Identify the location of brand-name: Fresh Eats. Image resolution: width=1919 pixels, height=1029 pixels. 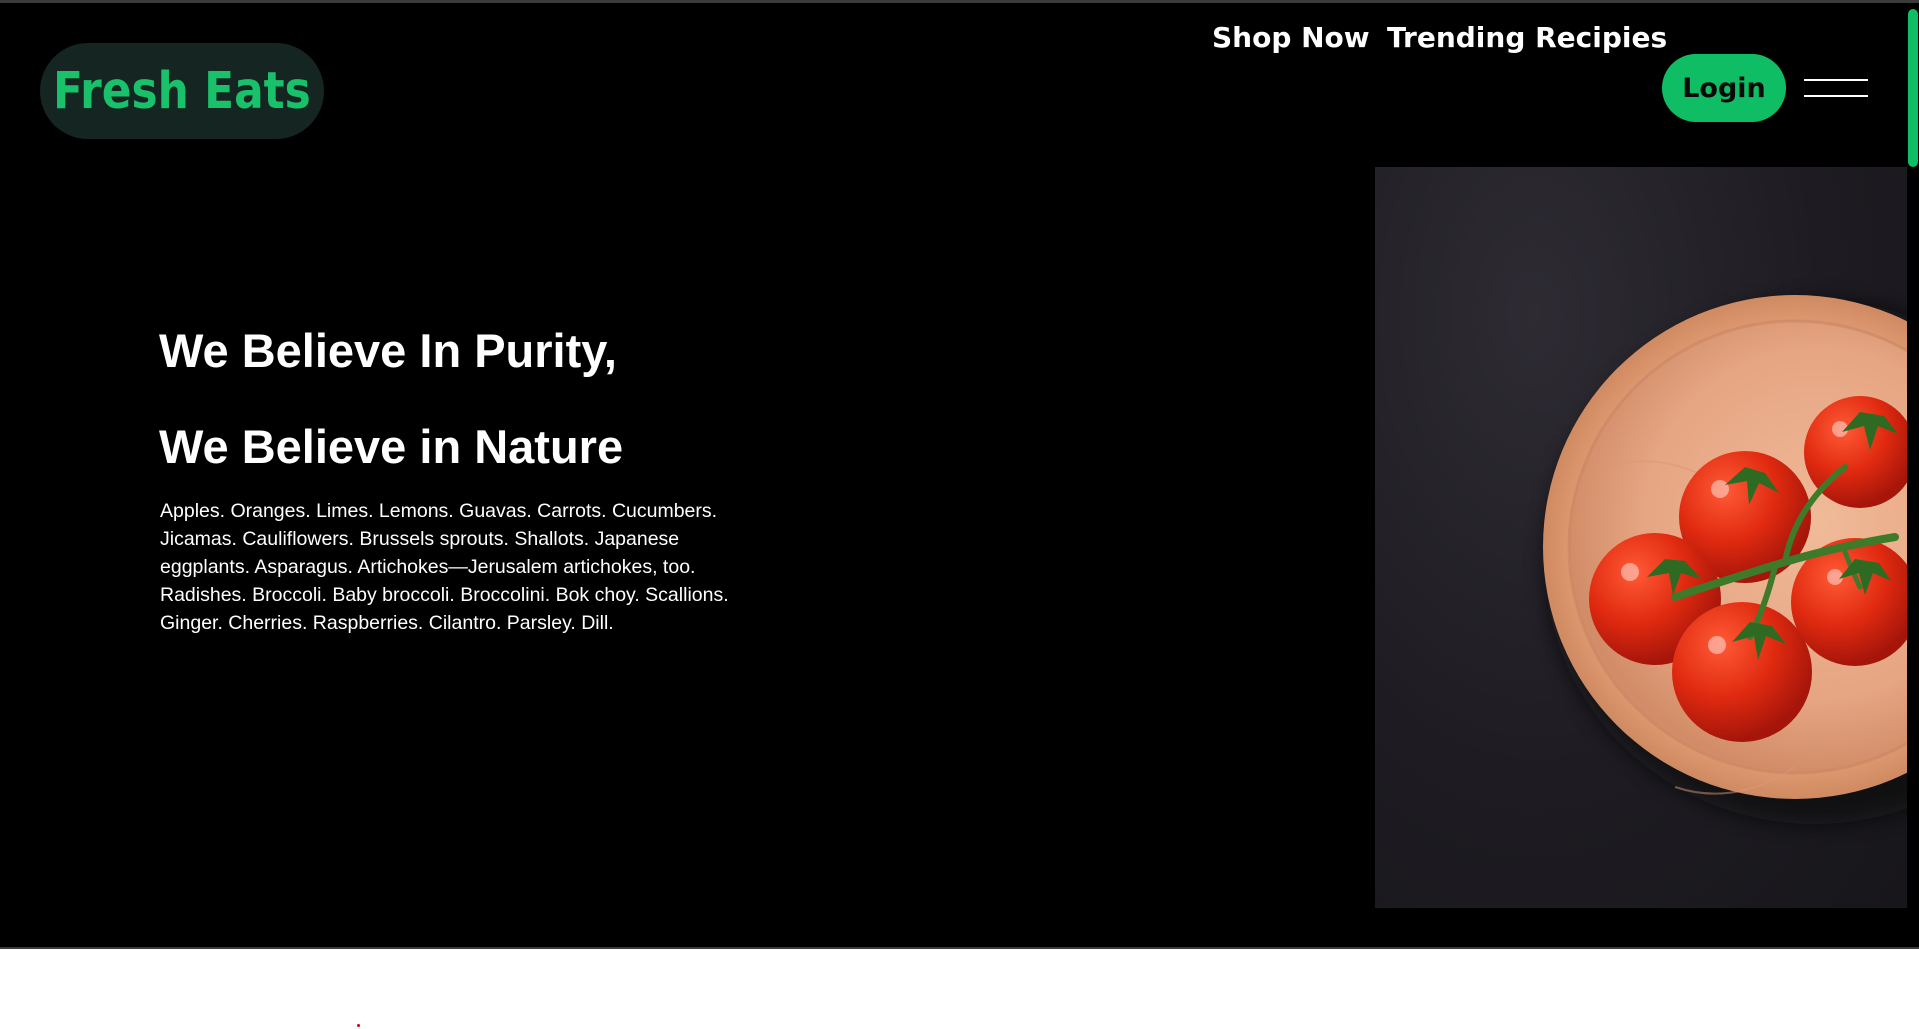
(182, 91).